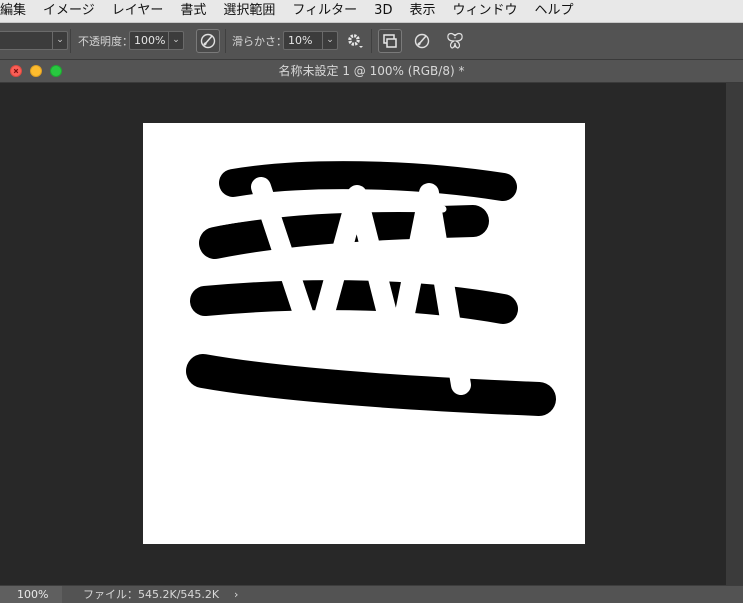 The image size is (743, 603). What do you see at coordinates (151, 594) in the screenshot?
I see `file-size-info: ファイル：545.2K/545.2K` at bounding box center [151, 594].